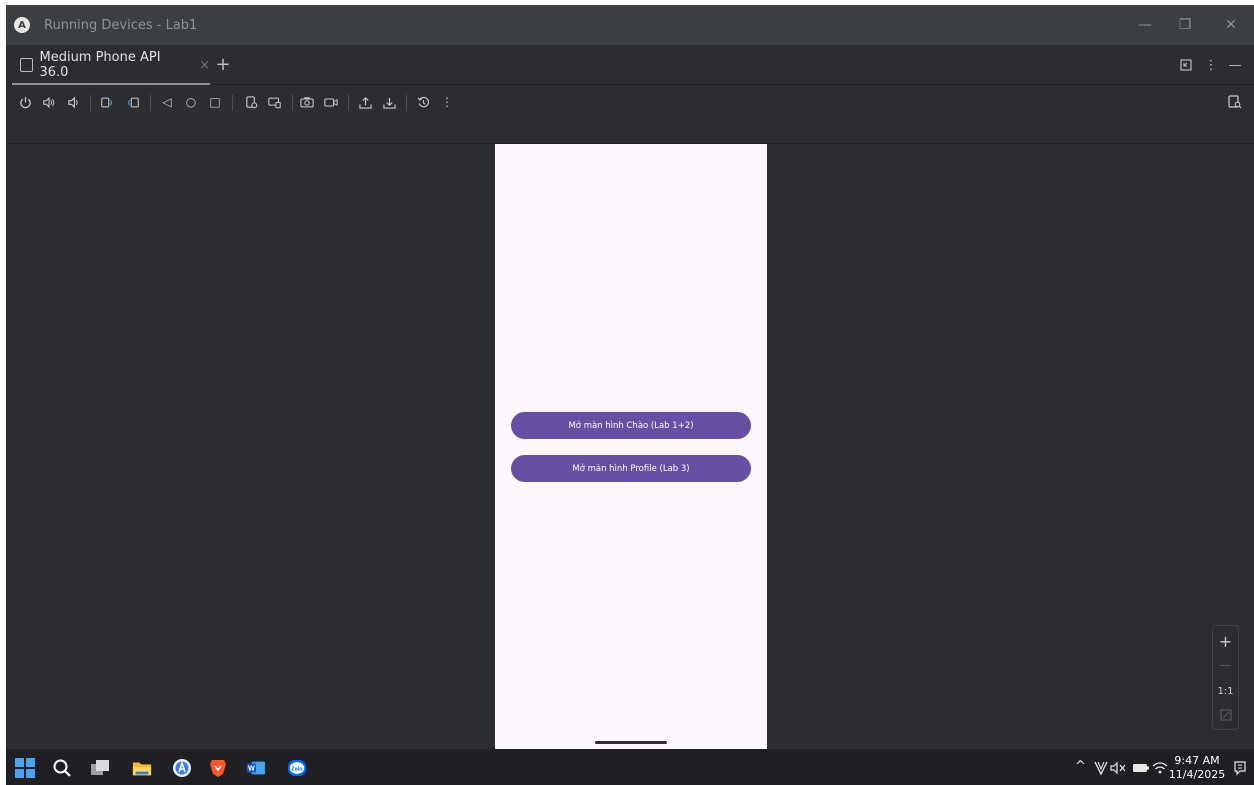  Describe the element at coordinates (331, 102) in the screenshot. I see `screen-record-icon` at that location.